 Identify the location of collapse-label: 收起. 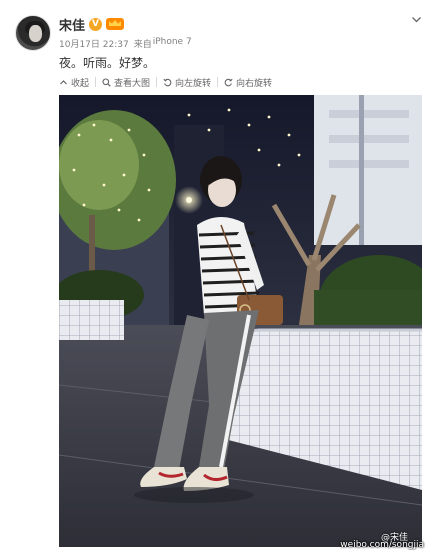
(80, 83).